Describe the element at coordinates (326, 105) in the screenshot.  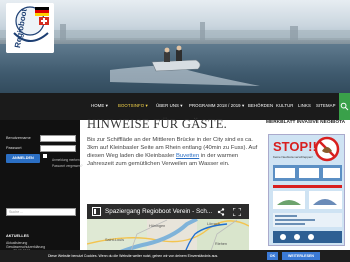
I see `nav-item-sitemap: SITEMAP` at that location.